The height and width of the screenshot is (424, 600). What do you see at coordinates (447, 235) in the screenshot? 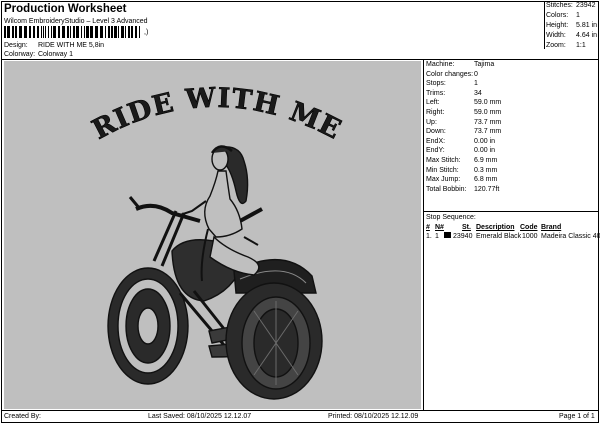
I see `color-swatch` at bounding box center [447, 235].